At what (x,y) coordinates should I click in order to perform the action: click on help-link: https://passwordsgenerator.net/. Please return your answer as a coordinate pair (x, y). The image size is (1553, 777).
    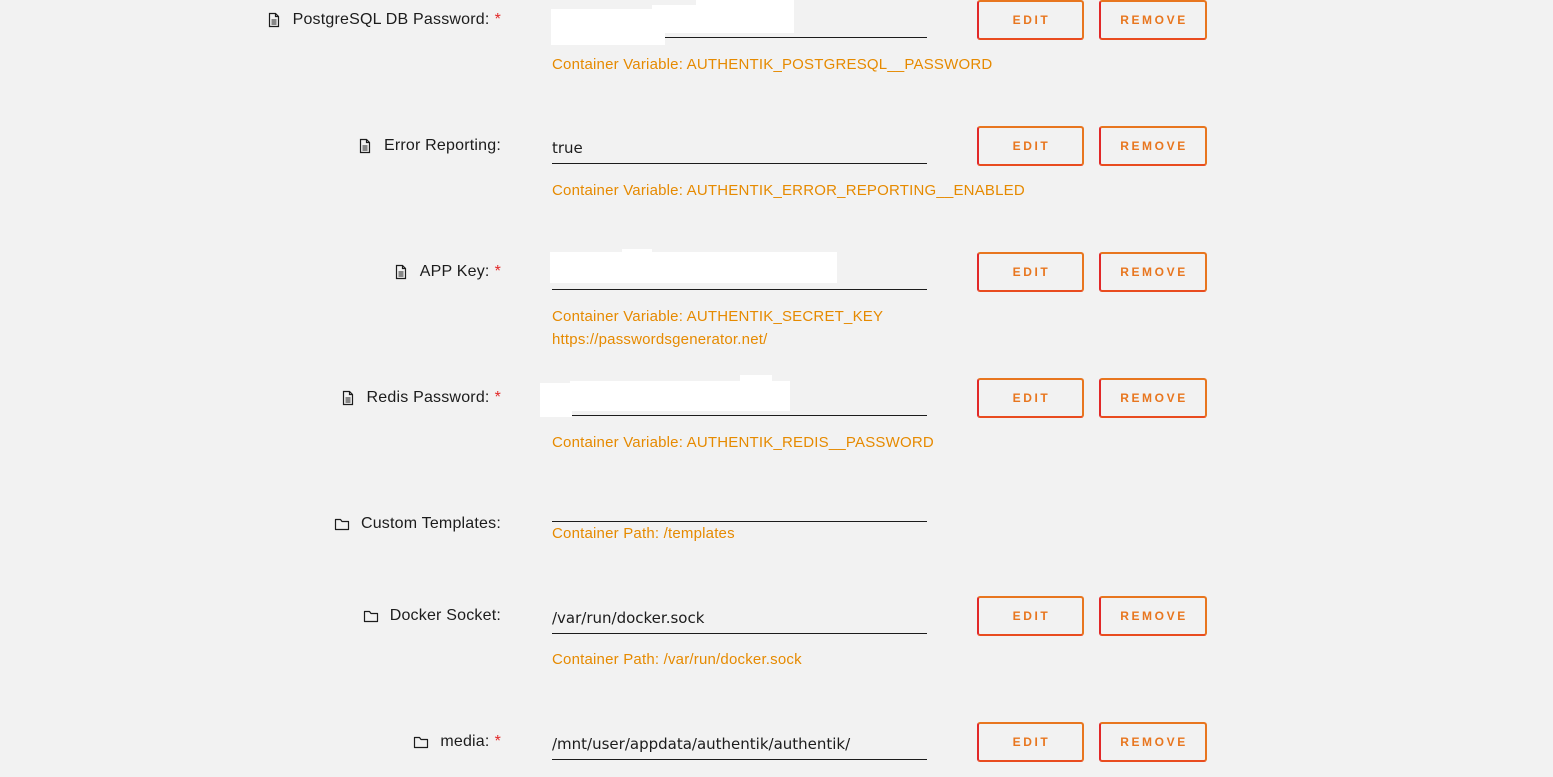
    Looking at the image, I should click on (660, 339).